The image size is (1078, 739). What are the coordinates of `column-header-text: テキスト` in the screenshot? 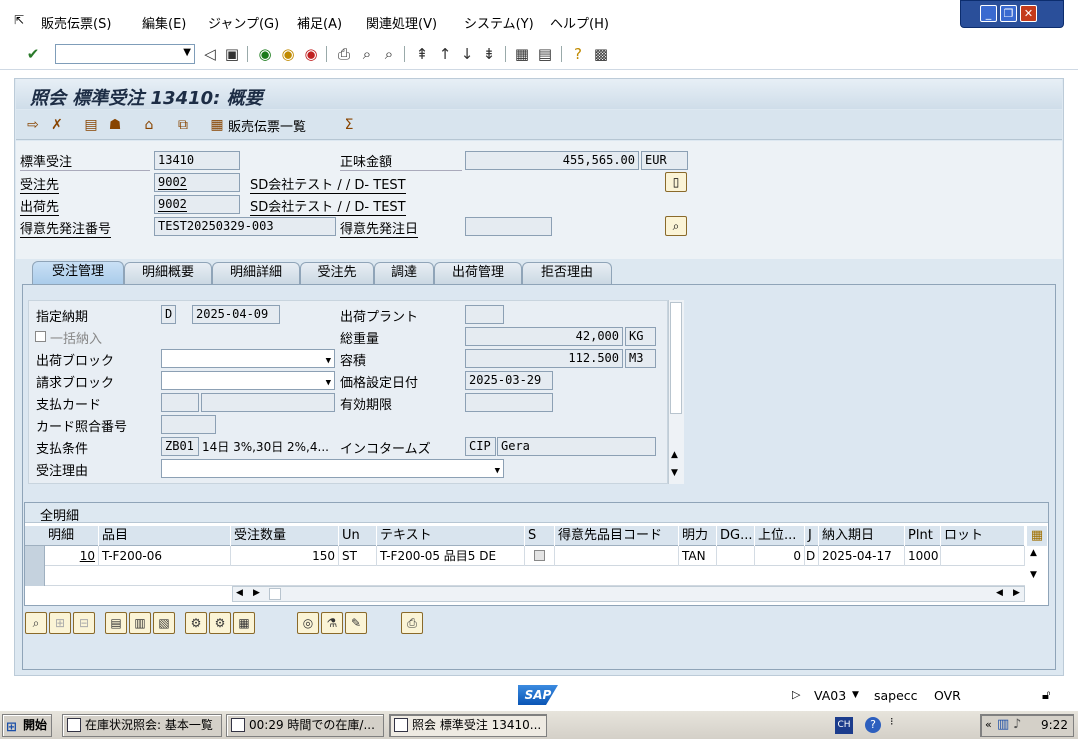 It's located at (451, 536).